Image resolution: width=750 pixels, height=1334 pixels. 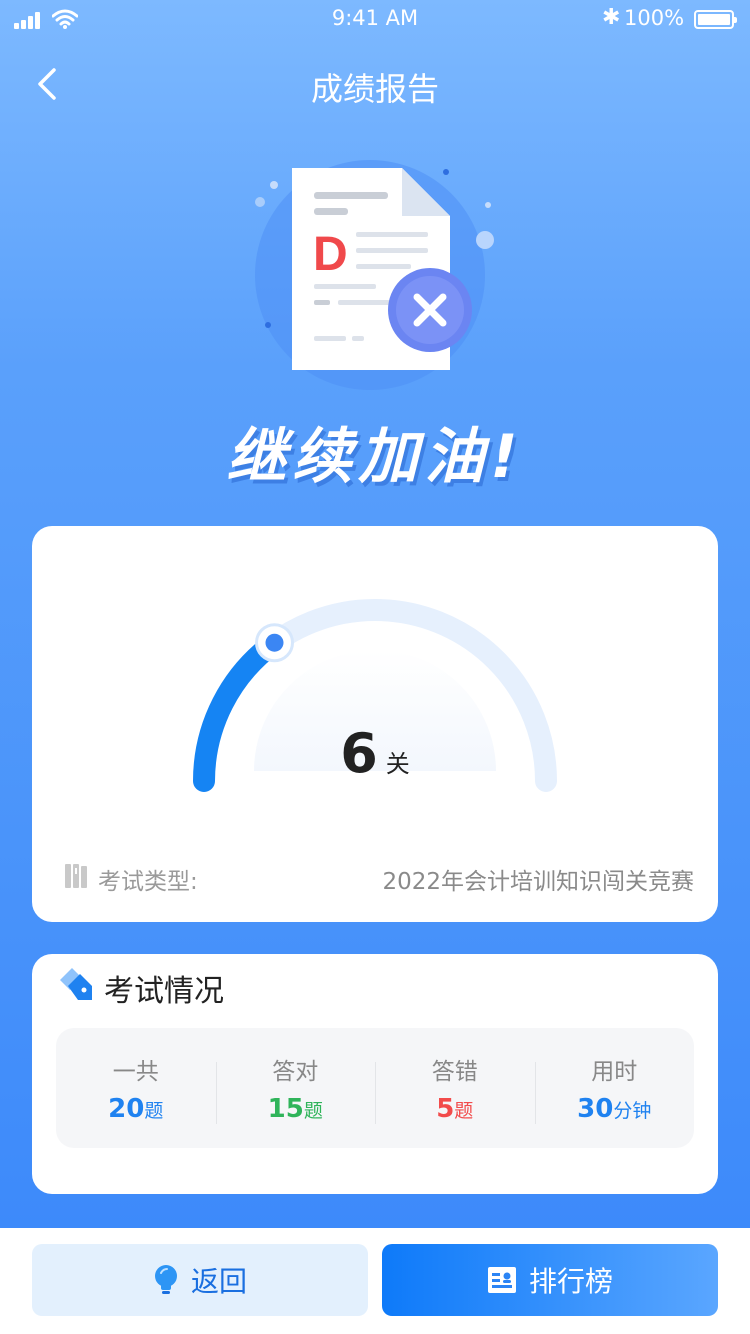 What do you see at coordinates (136, 1109) in the screenshot?
I see `stat-value: 20题` at bounding box center [136, 1109].